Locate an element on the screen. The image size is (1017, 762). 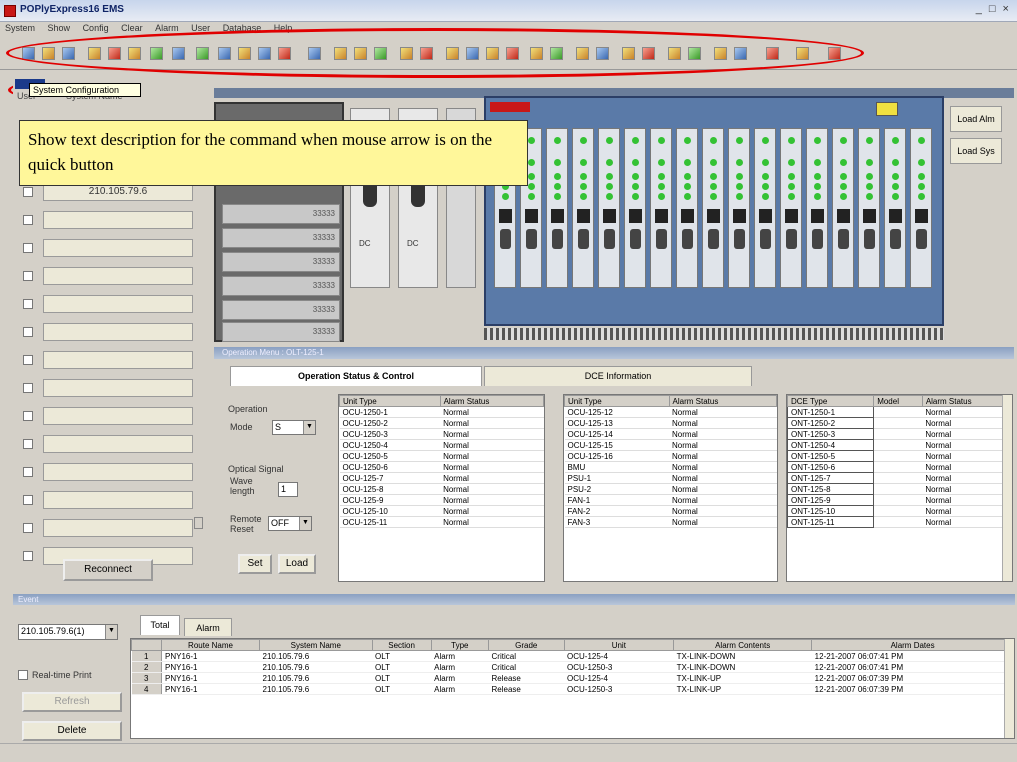
table-row: OCU-125-15 Normal is located at coordinates (670, 445).